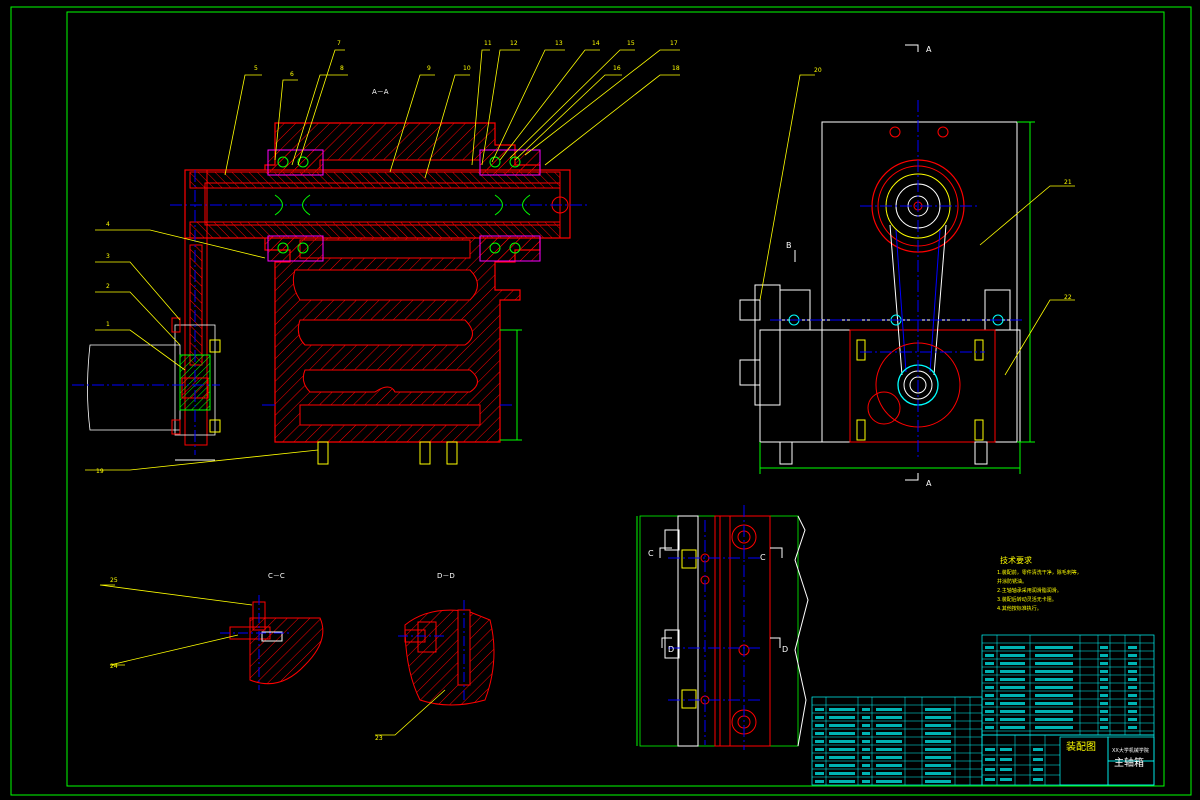 The height and width of the screenshot is (800, 1200). I want to click on callout-3: 3, so click(108, 256).